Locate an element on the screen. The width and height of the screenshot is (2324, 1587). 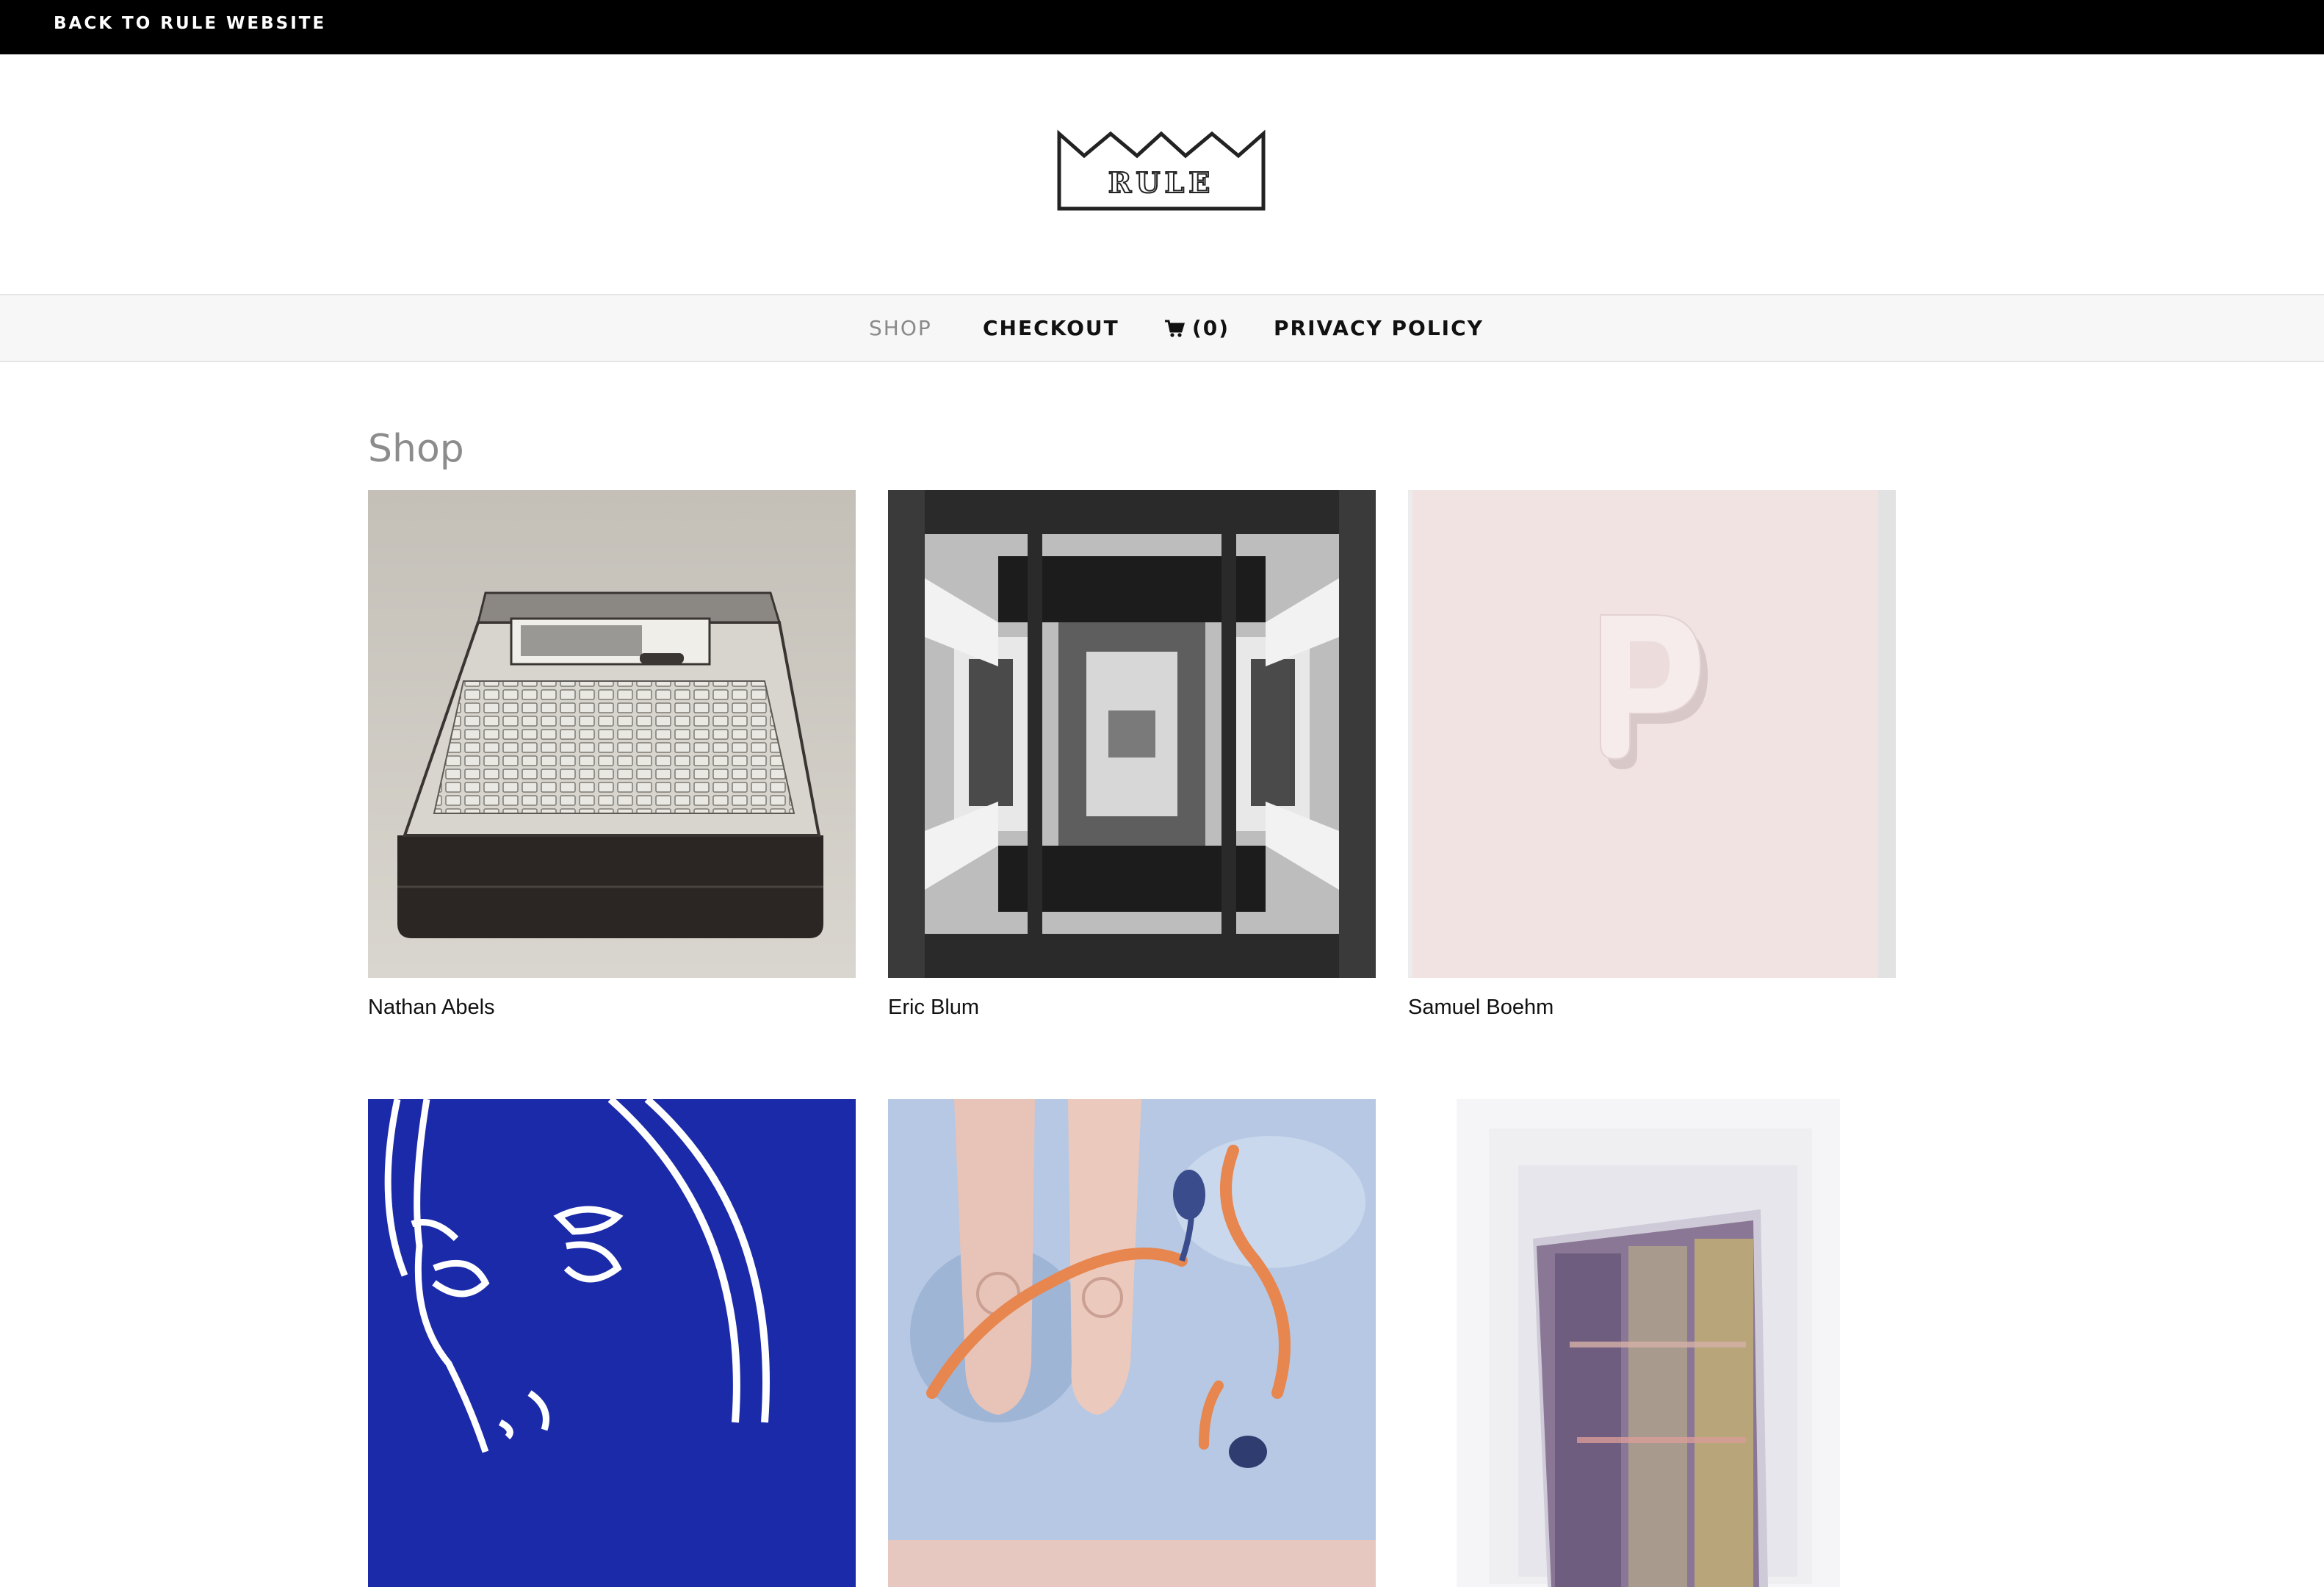
nav-checkout: CHECKOUT is located at coordinates (1051, 328).